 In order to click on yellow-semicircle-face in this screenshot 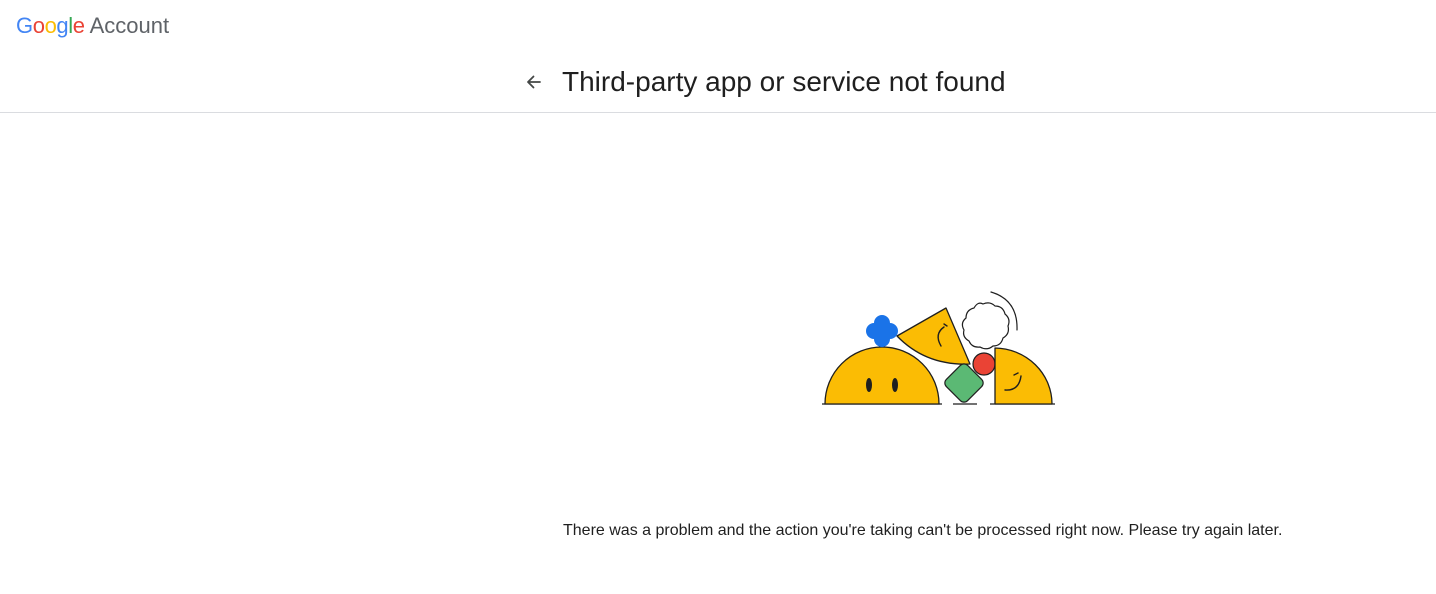, I will do `click(882, 375)`.